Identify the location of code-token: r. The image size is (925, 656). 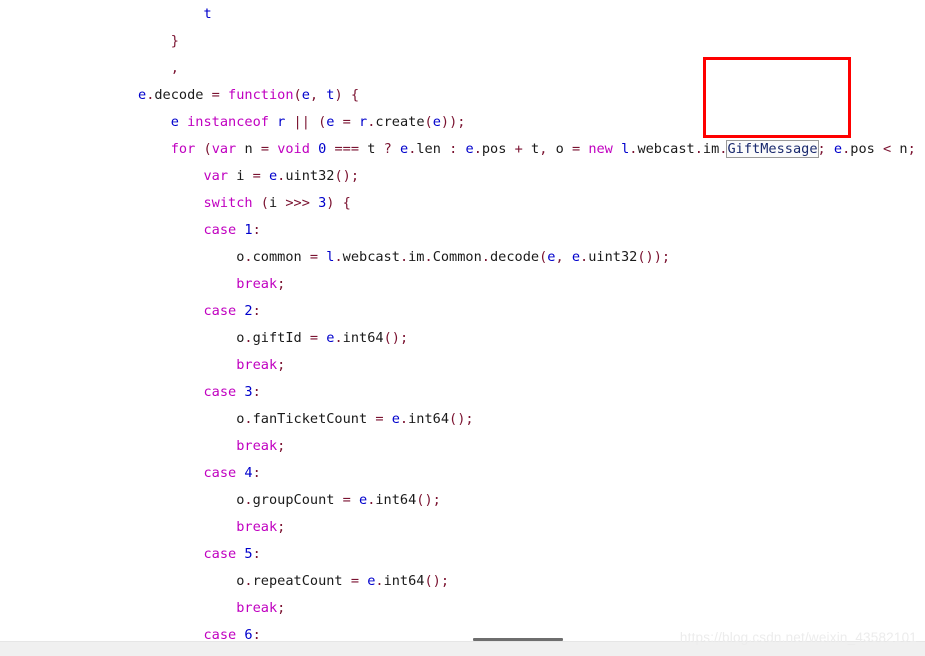
(363, 122).